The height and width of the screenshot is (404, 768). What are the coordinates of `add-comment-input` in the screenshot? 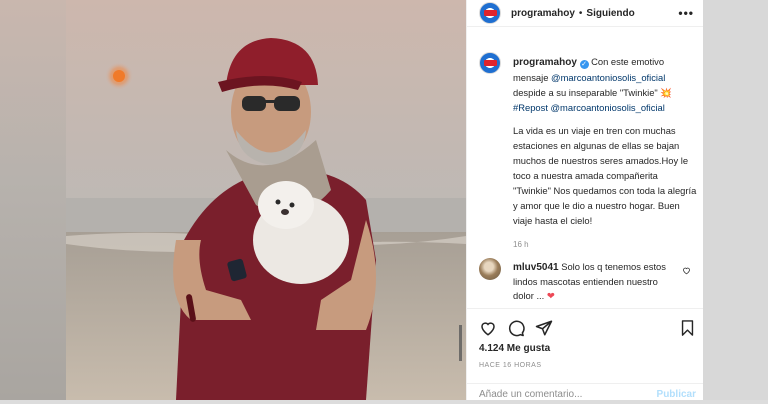 It's located at (554, 394).